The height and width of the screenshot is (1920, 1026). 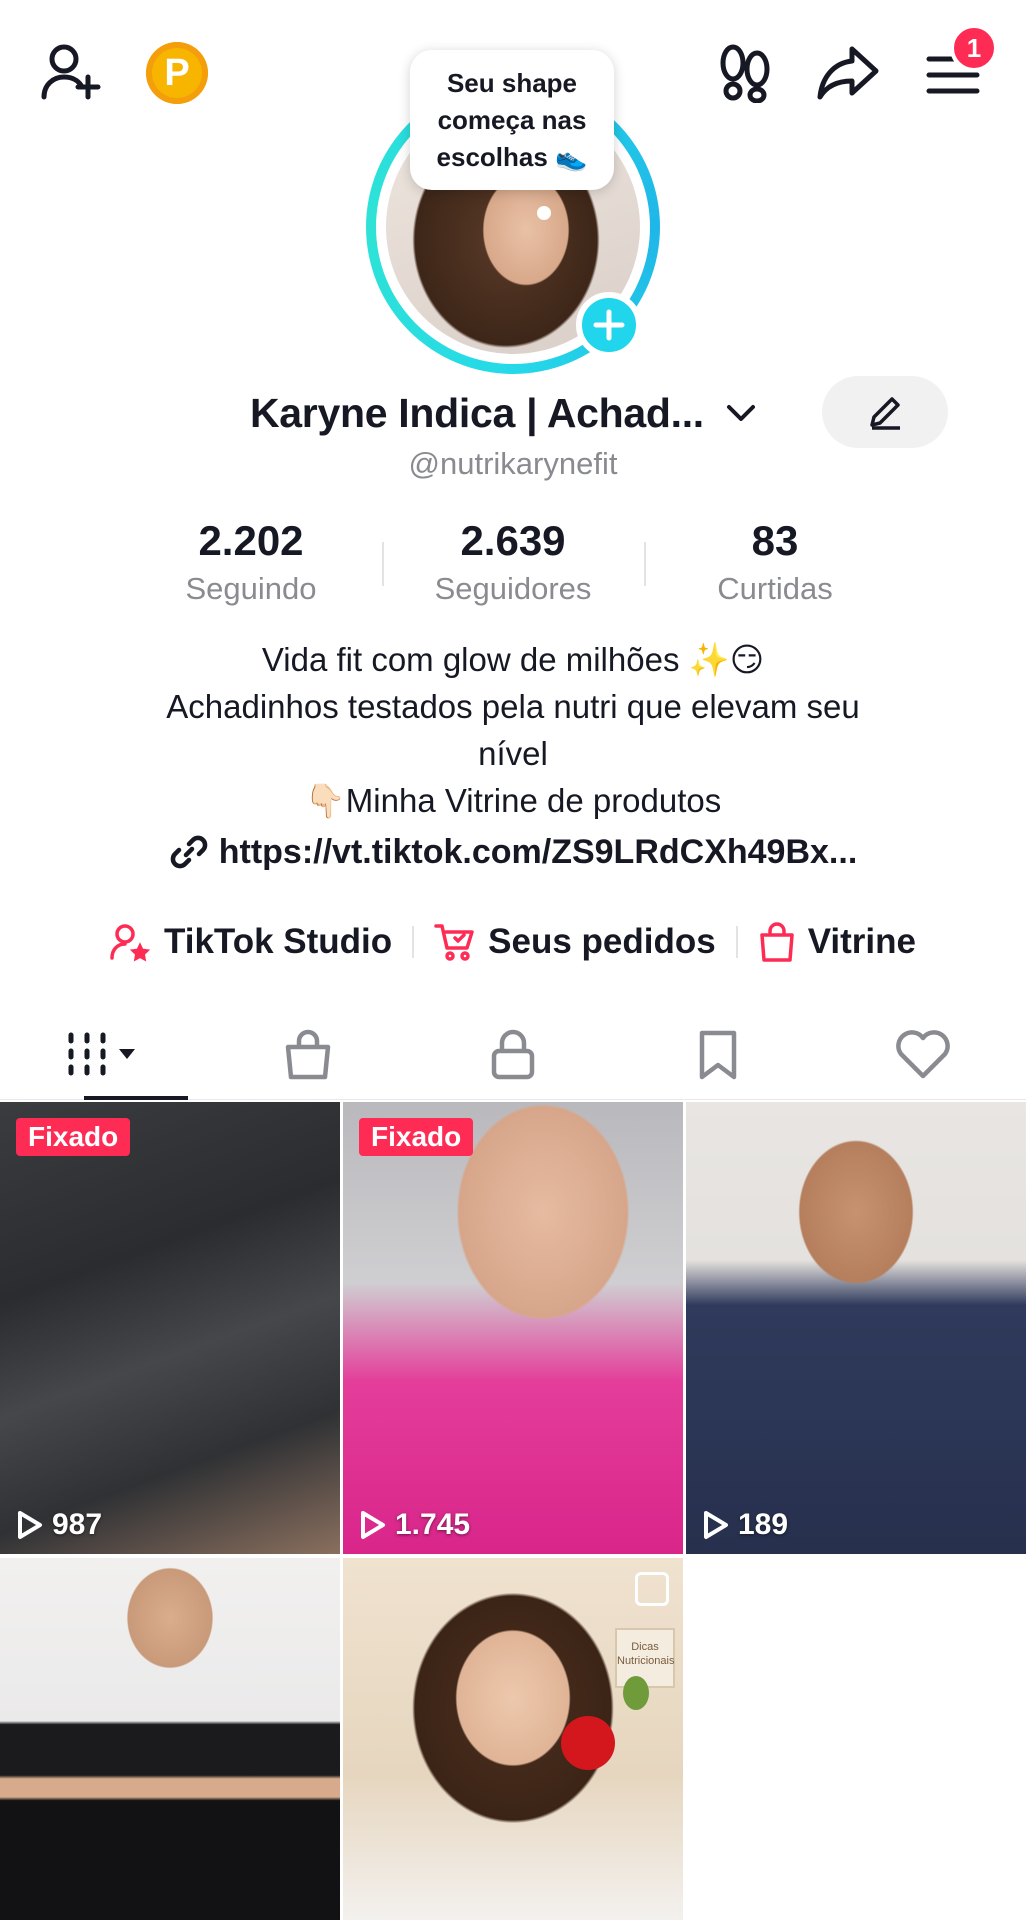 What do you see at coordinates (652, 1589) in the screenshot?
I see `multi-photo-icon` at bounding box center [652, 1589].